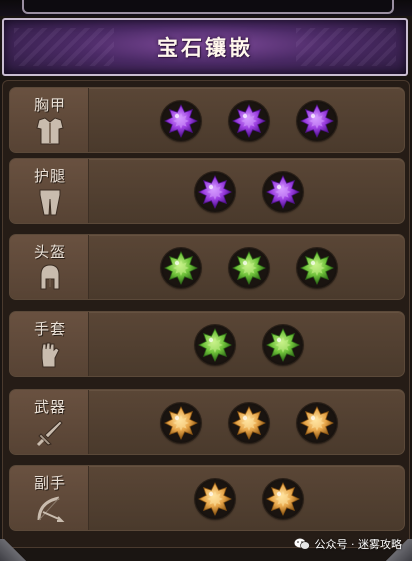  What do you see at coordinates (49, 483) in the screenshot?
I see `slot-name: 副手` at bounding box center [49, 483].